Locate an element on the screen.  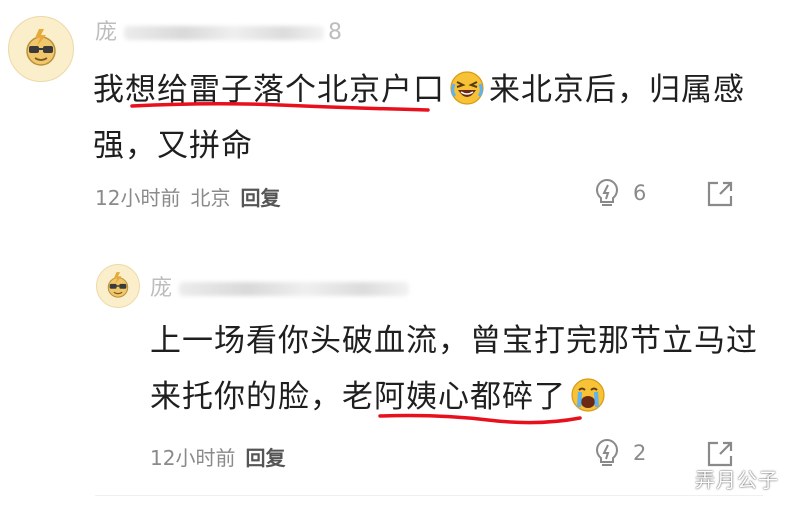
like-count: 2 is located at coordinates (640, 453).